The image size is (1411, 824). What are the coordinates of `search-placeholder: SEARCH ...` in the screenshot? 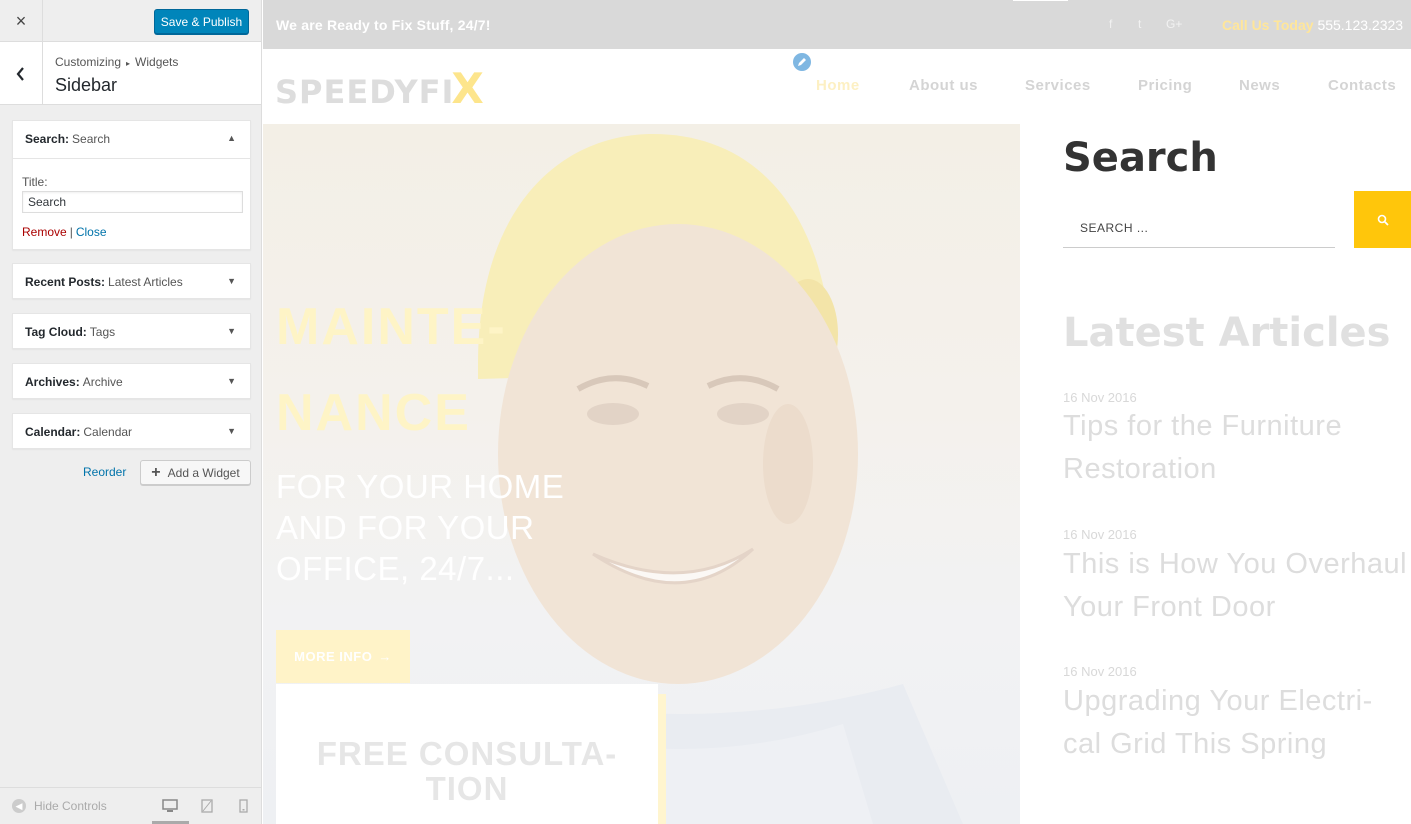 It's located at (1114, 228).